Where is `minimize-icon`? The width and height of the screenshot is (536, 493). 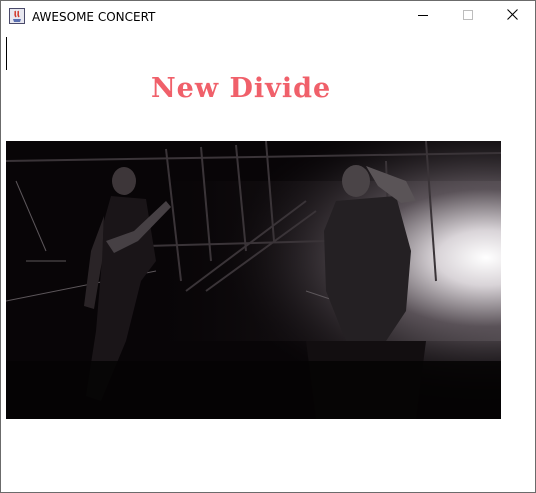 minimize-icon is located at coordinates (422, 16).